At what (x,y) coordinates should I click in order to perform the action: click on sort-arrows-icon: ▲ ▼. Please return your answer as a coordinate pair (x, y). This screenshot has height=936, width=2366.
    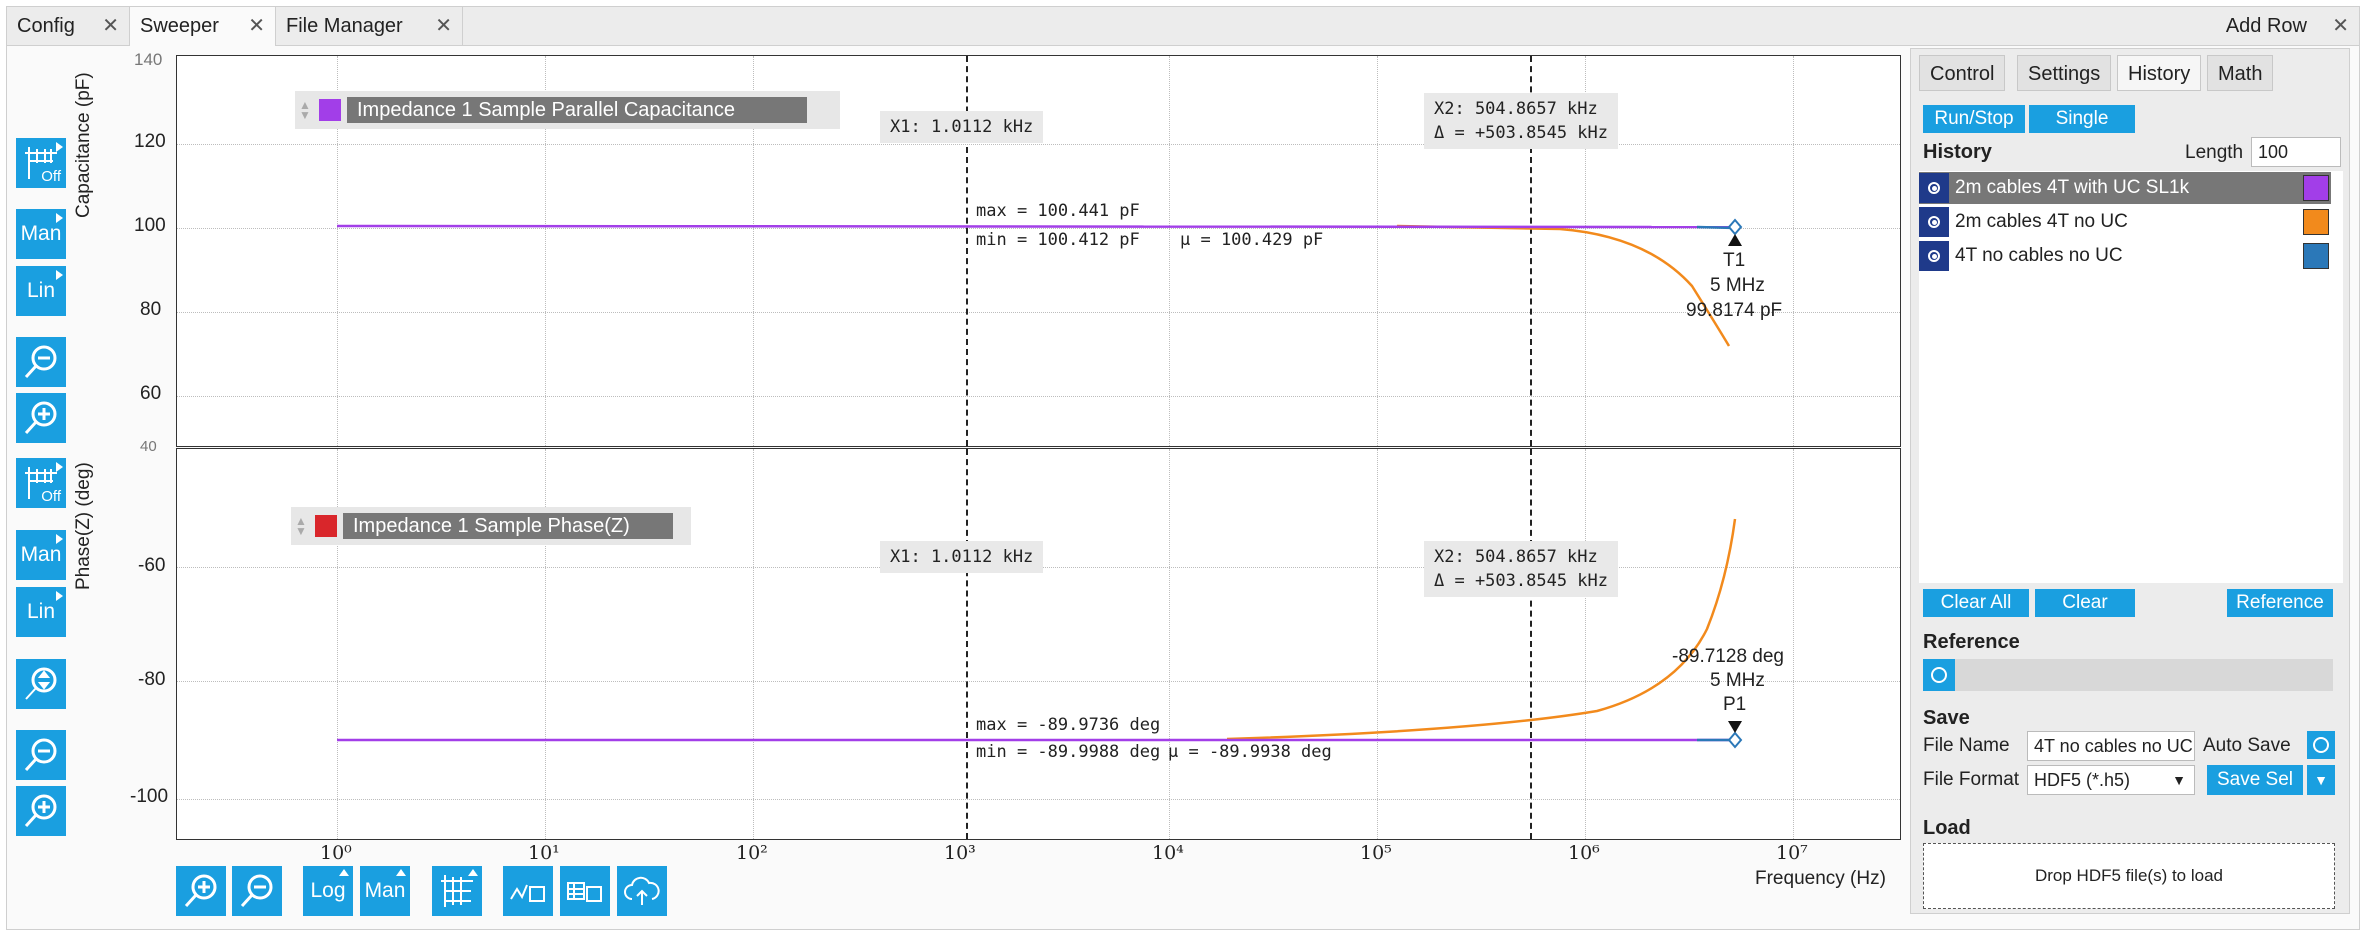
    Looking at the image, I should click on (305, 110).